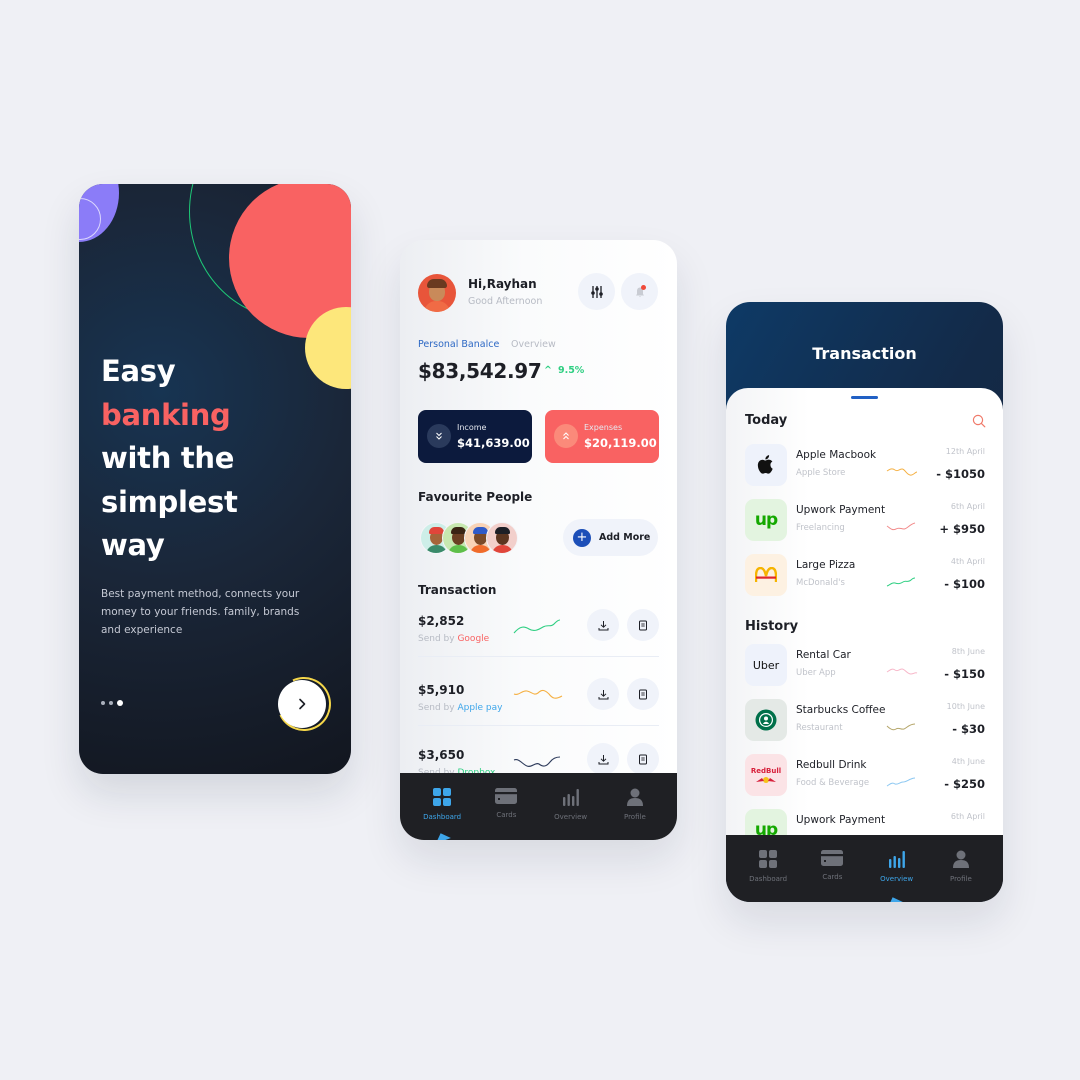  What do you see at coordinates (964, 584) in the screenshot?
I see `transaction-amount: - $100` at bounding box center [964, 584].